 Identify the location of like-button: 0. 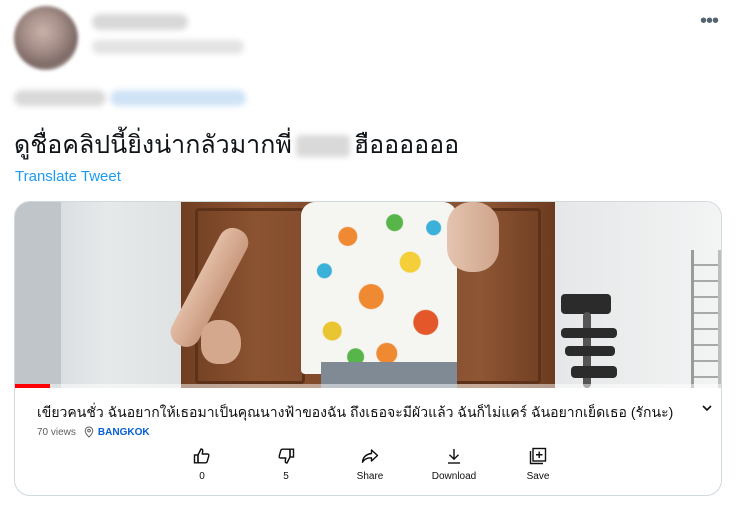
(202, 464).